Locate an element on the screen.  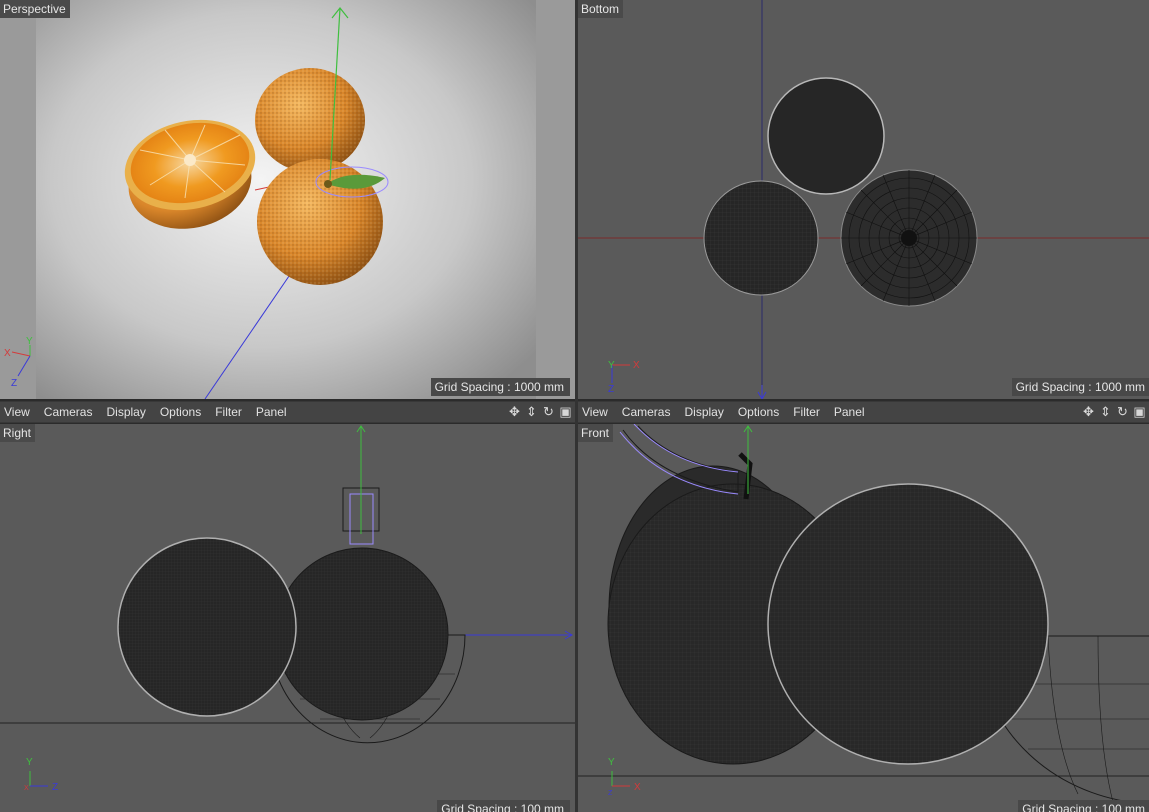
mesh-orange-back is located at coordinates (362, 634).